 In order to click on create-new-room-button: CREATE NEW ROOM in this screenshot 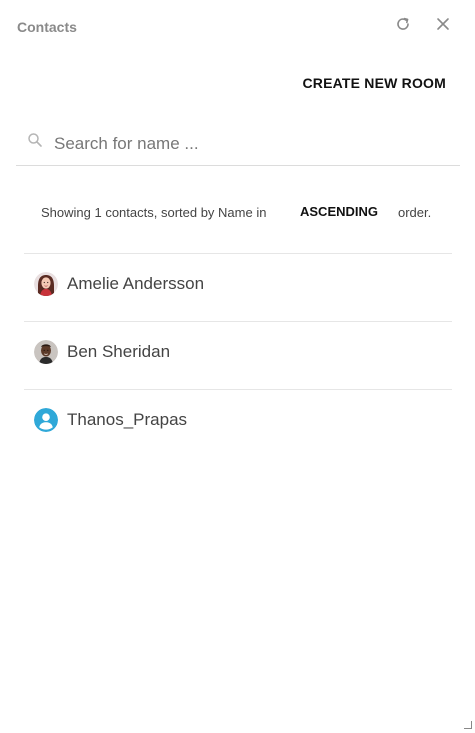, I will do `click(374, 83)`.